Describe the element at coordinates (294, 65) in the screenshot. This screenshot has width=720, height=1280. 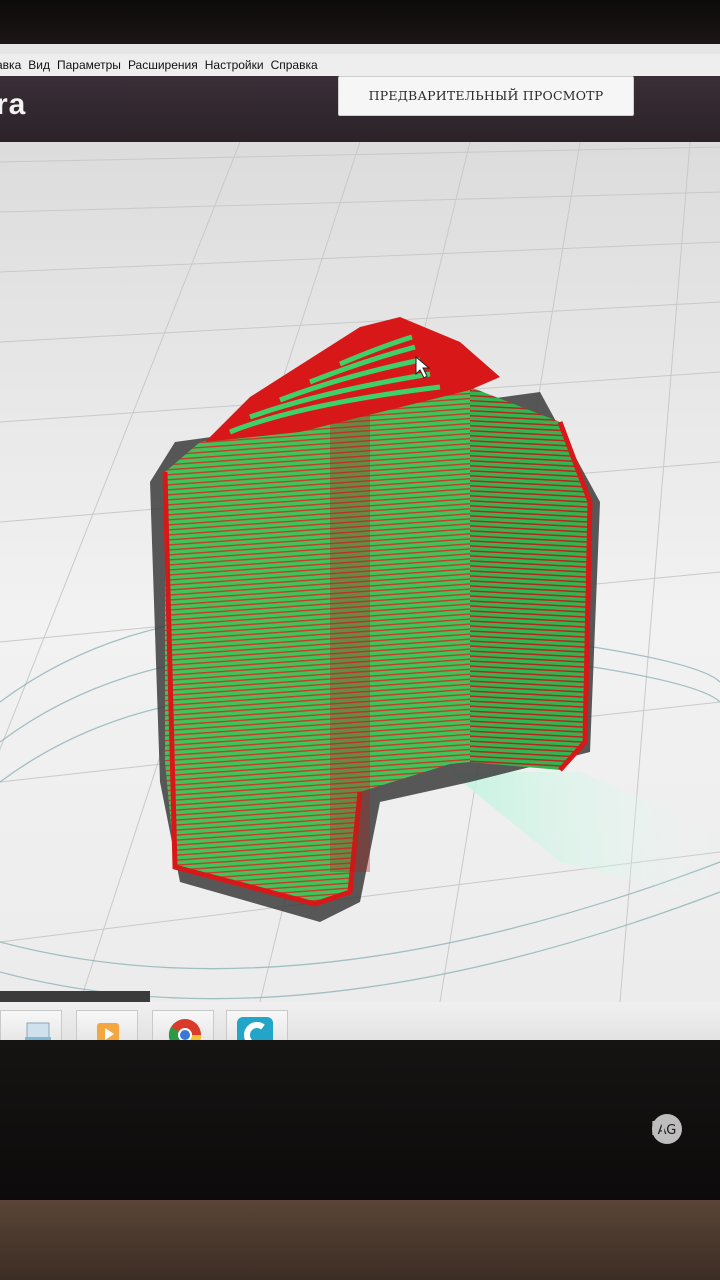
I see `menu-item-help: Справка` at that location.